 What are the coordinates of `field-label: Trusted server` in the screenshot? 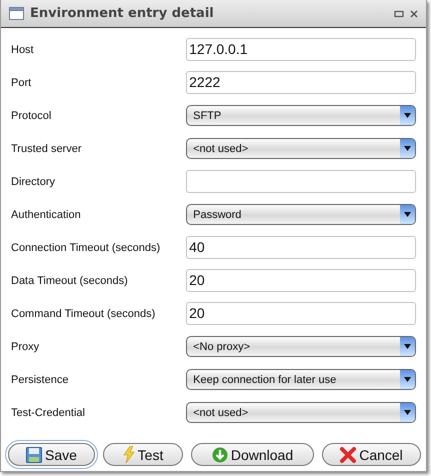 It's located at (47, 148).